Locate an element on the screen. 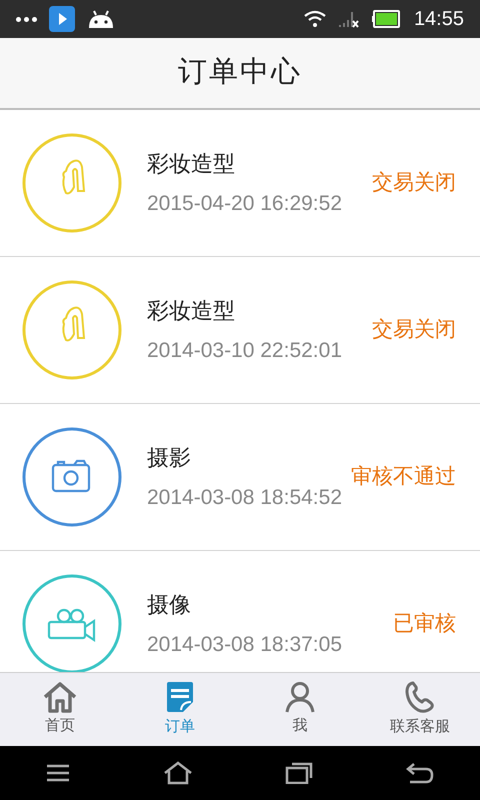 The height and width of the screenshot is (800, 480). tab: 联系客服 is located at coordinates (420, 709).